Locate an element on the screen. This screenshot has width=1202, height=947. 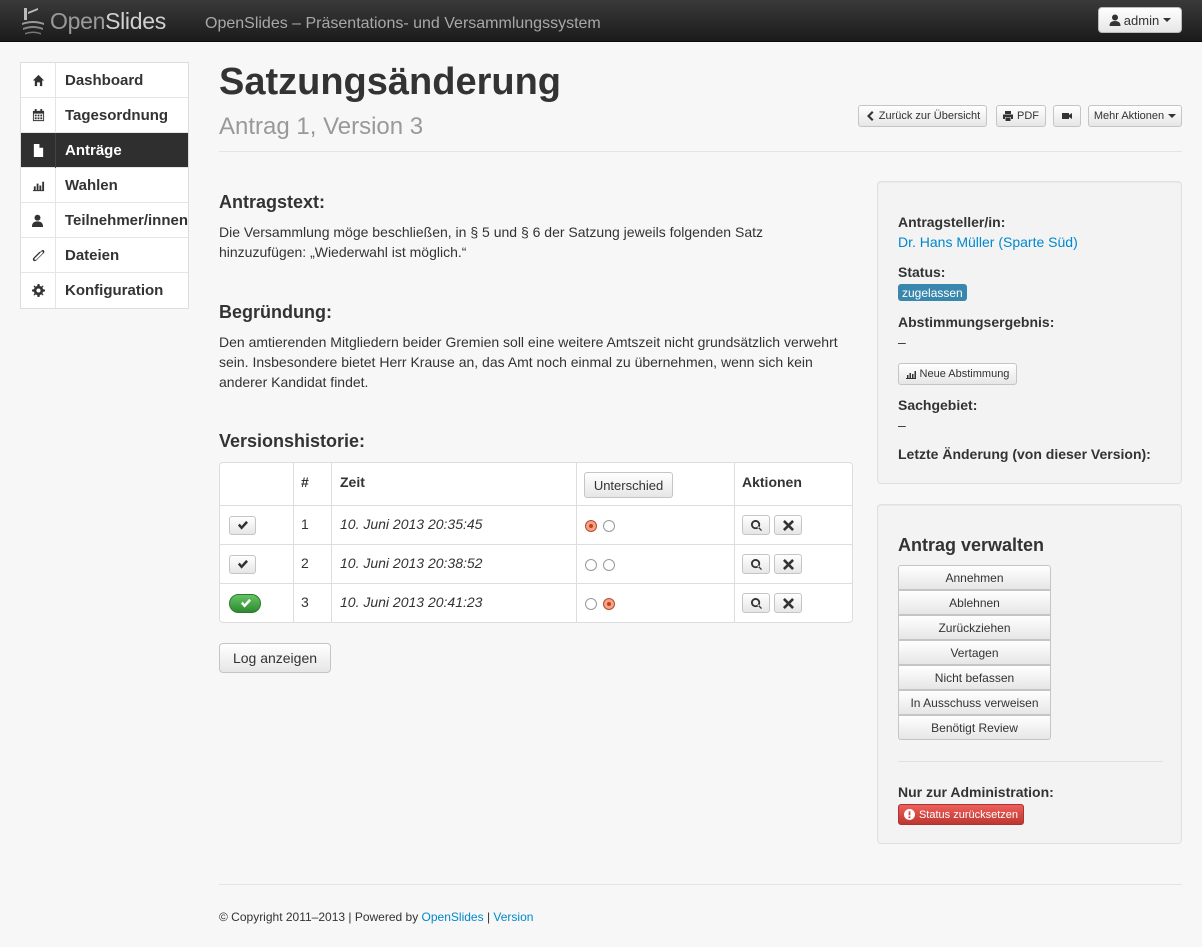
table-row: 1 10. Juni 2013 20:35:45 is located at coordinates (536, 525).